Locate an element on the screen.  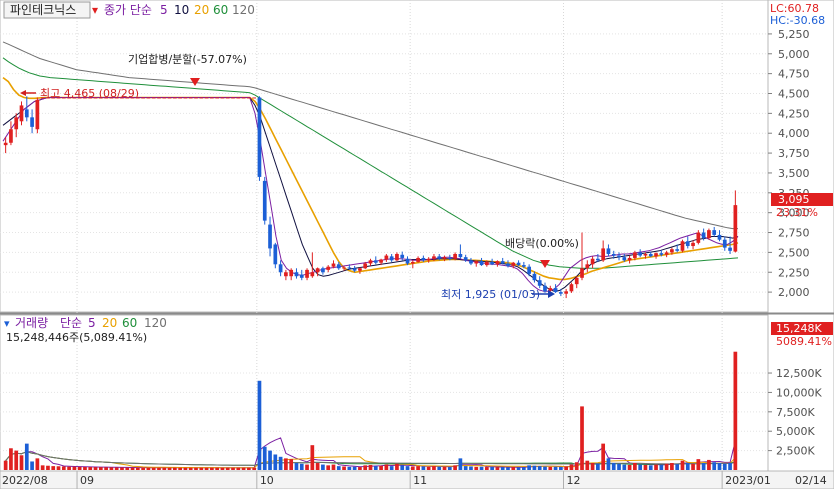
time-tick-label: 09 is located at coordinates (87, 480).